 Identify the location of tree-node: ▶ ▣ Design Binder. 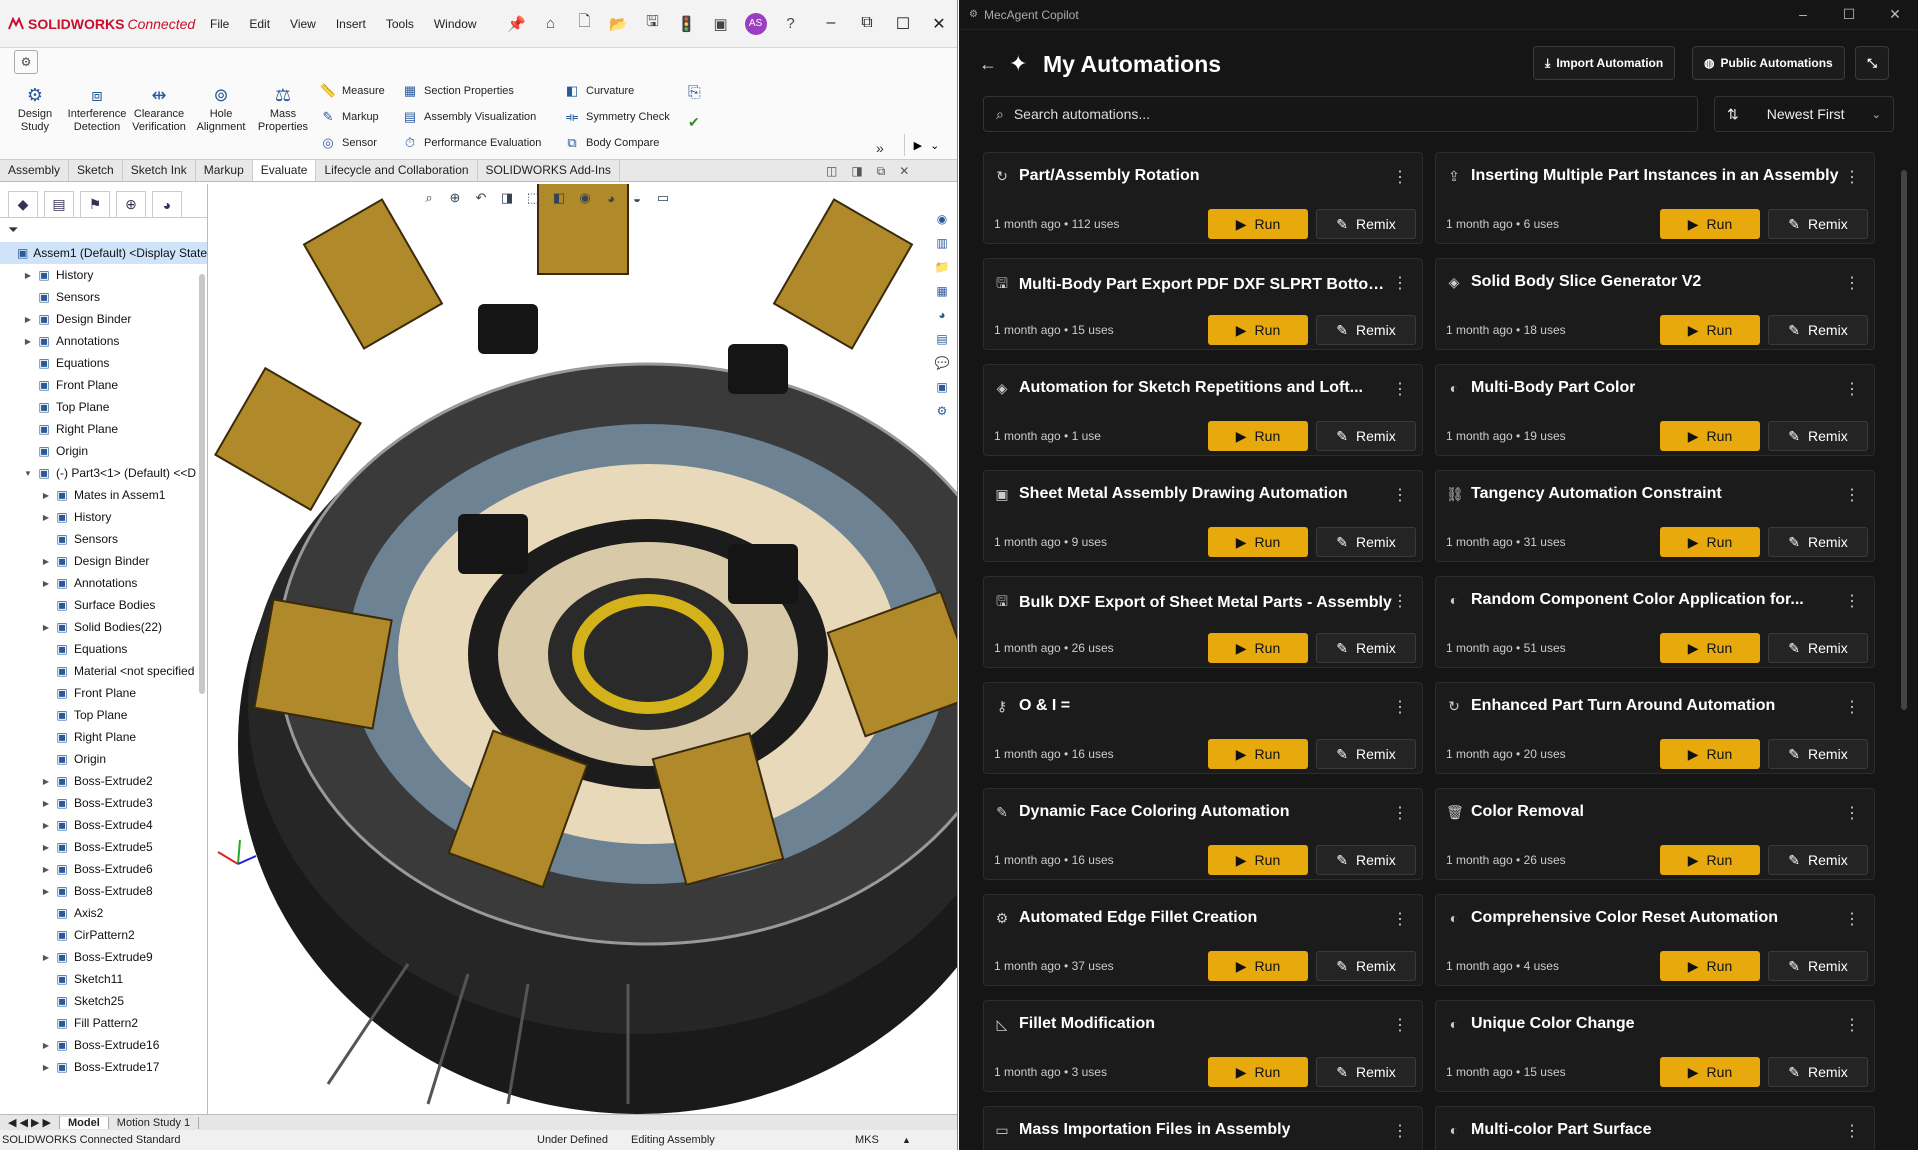
(103, 561).